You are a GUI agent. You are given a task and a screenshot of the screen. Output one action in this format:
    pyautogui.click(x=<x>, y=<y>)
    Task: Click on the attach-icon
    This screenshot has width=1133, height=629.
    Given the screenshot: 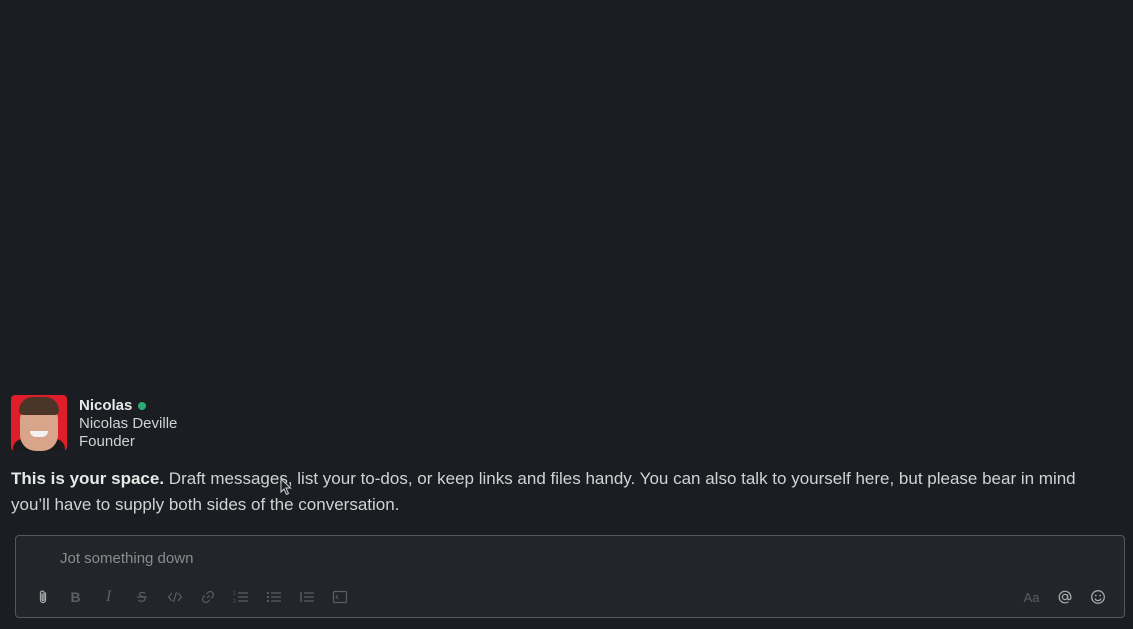 What is the action you would take?
    pyautogui.click(x=42, y=597)
    